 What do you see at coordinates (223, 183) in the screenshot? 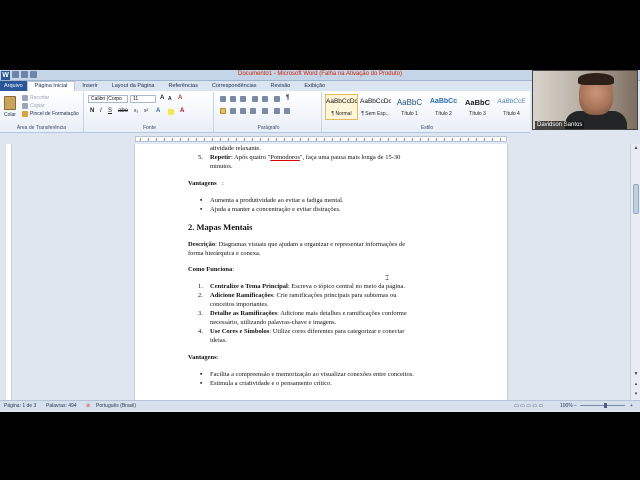
I see `colon: :` at bounding box center [223, 183].